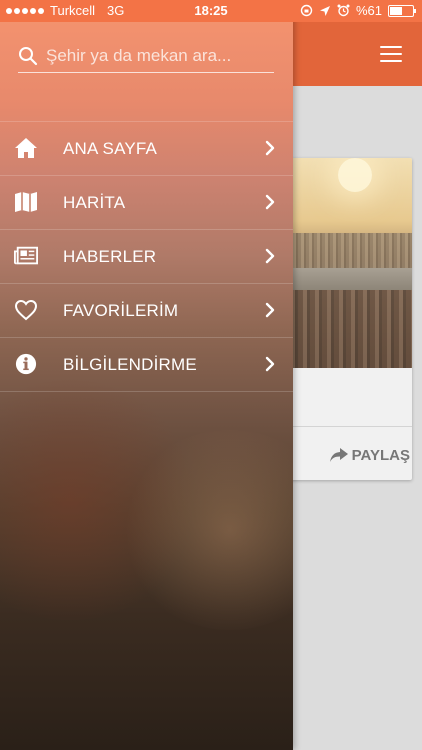  Describe the element at coordinates (28, 56) in the screenshot. I see `search-icon` at that location.